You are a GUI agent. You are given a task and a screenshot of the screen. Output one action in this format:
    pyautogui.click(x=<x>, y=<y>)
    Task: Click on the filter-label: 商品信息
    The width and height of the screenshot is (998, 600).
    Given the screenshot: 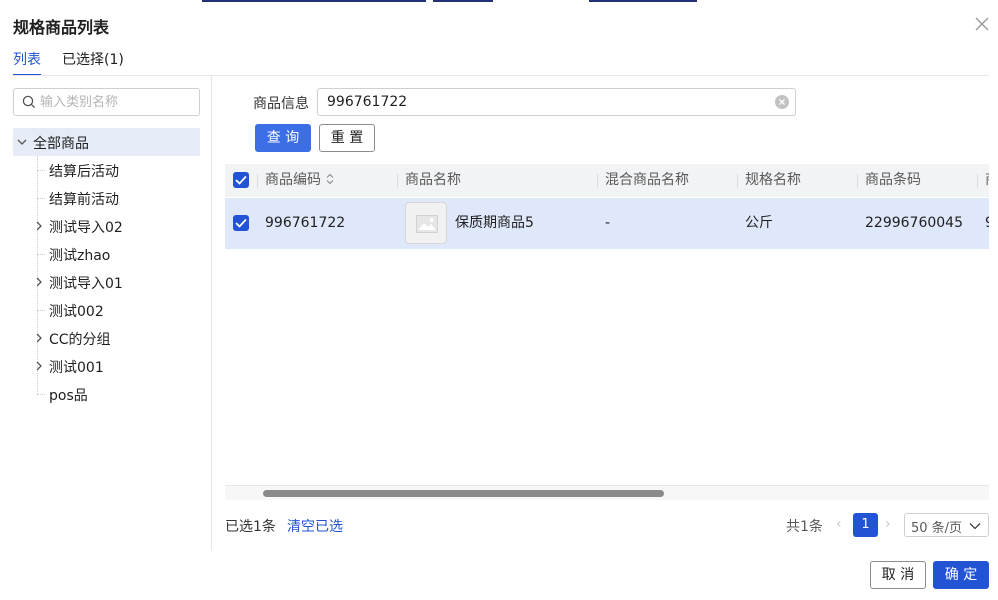 What is the action you would take?
    pyautogui.click(x=281, y=104)
    